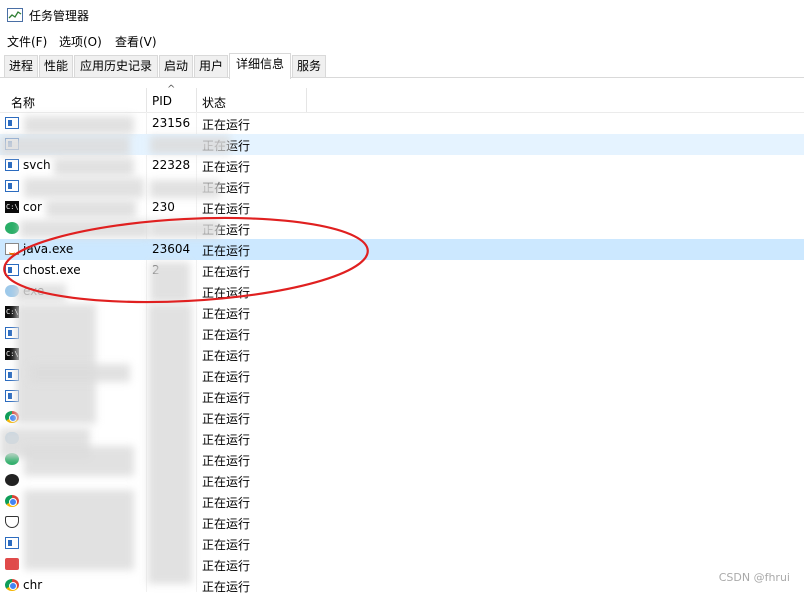  Describe the element at coordinates (260, 66) in the screenshot. I see `tab-details: 详细信息` at that location.